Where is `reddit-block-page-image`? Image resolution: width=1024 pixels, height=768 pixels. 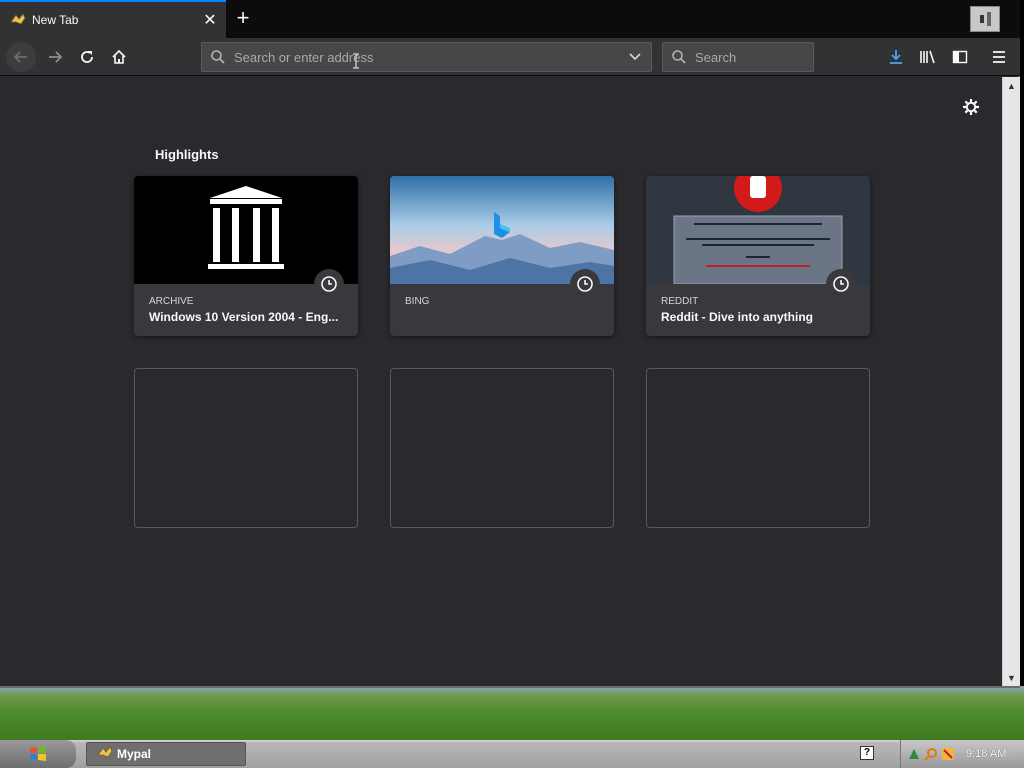
reddit-block-page-image is located at coordinates (758, 230).